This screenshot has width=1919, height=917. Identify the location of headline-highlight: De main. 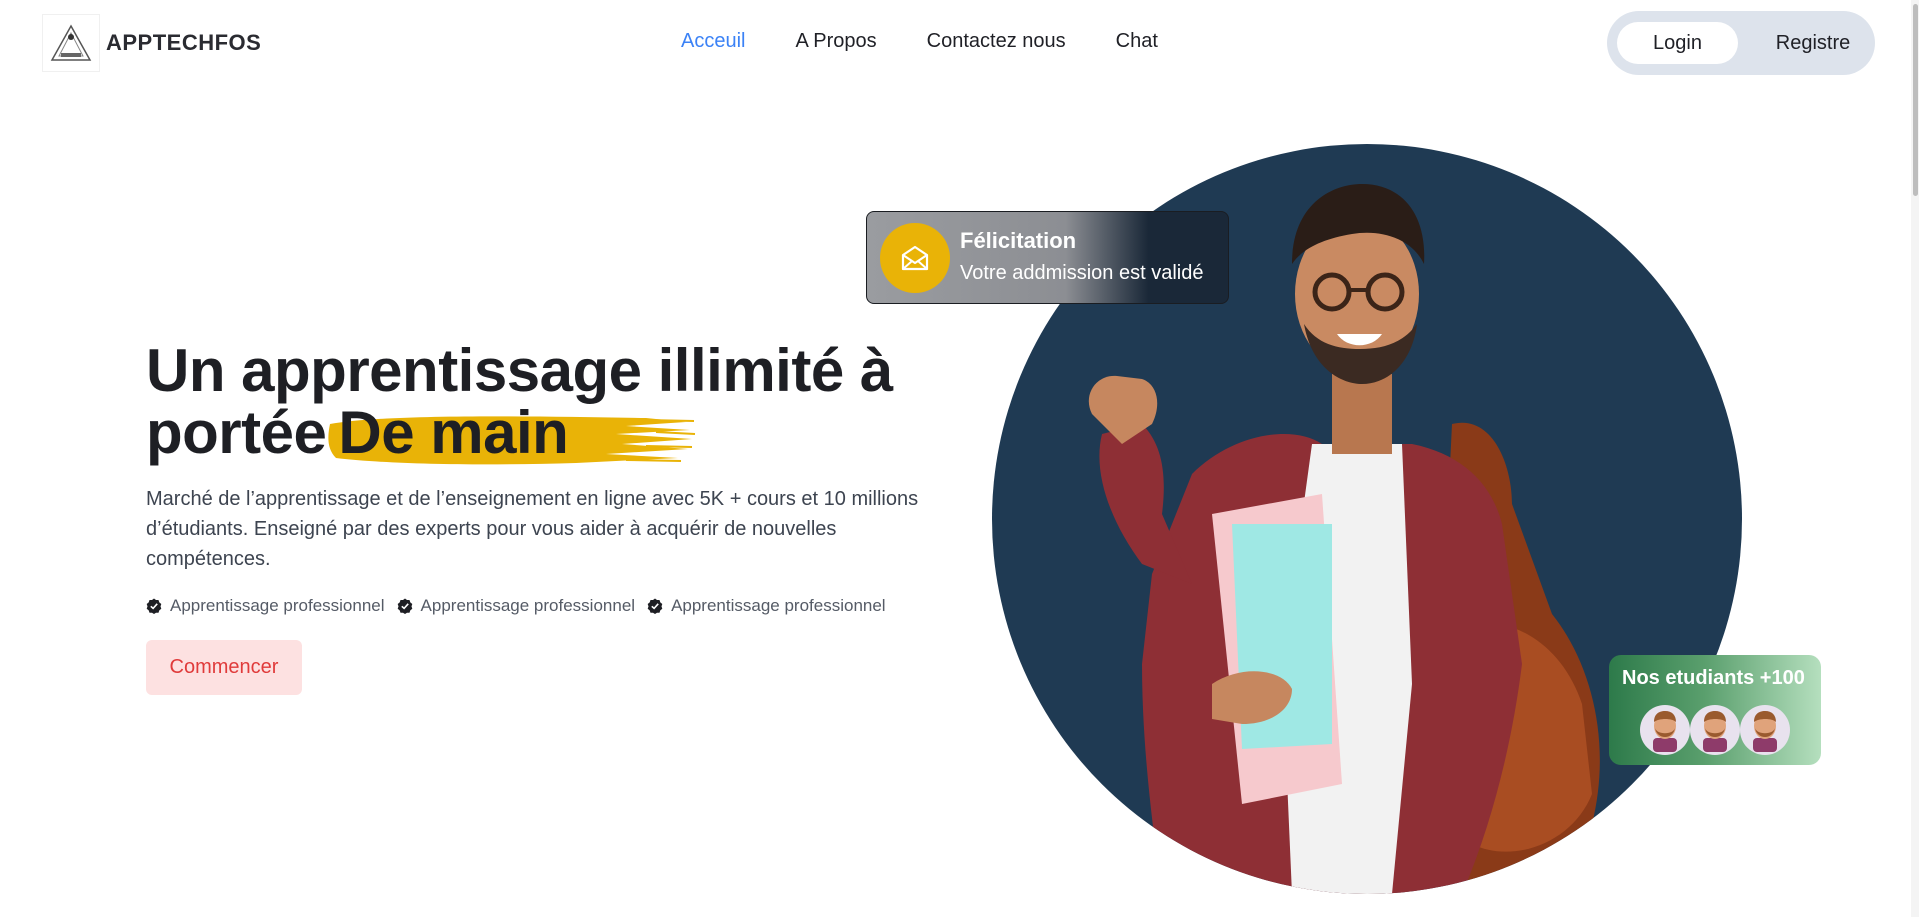
(511, 432).